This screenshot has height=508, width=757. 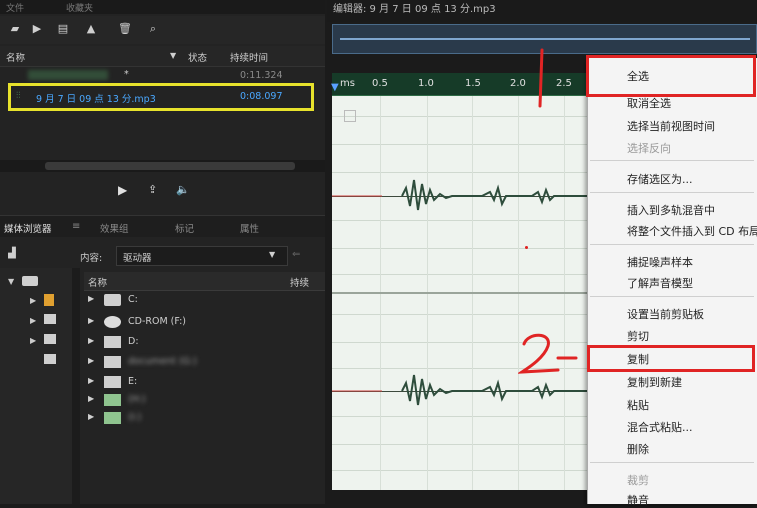 What do you see at coordinates (37, 29) in the screenshot?
I see `import-icon: ▶` at bounding box center [37, 29].